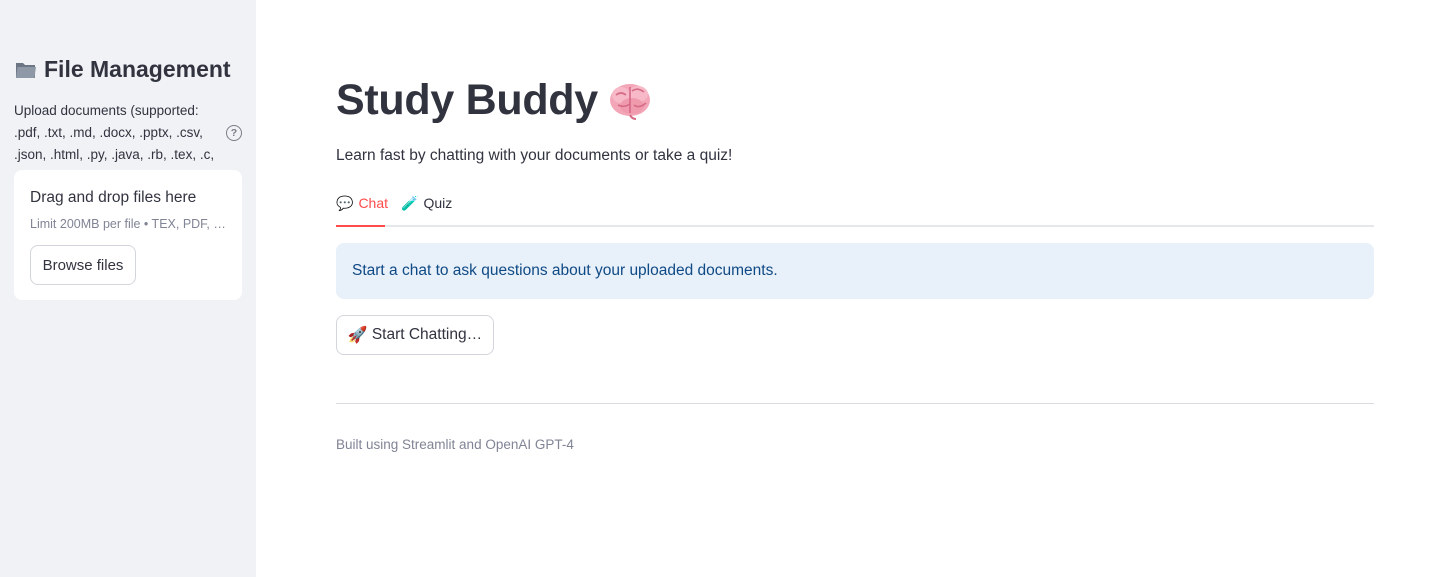 The image size is (1445, 577). I want to click on speech-bubble-icon: 💬, so click(345, 203).